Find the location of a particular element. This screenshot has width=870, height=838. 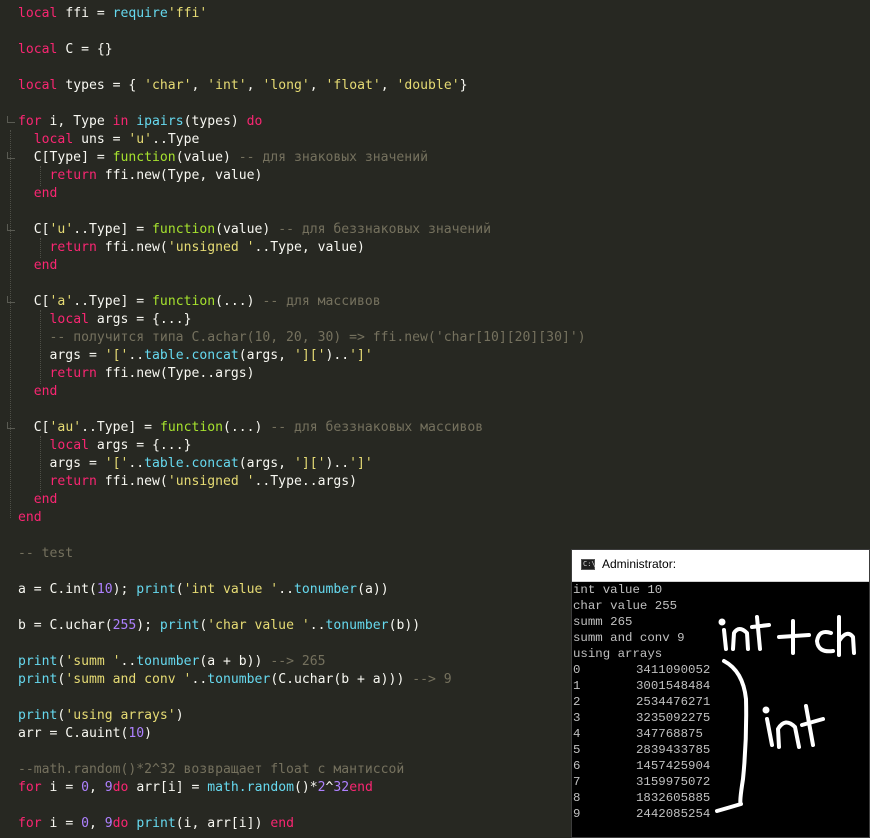

code-token: 'double' is located at coordinates (428, 85).